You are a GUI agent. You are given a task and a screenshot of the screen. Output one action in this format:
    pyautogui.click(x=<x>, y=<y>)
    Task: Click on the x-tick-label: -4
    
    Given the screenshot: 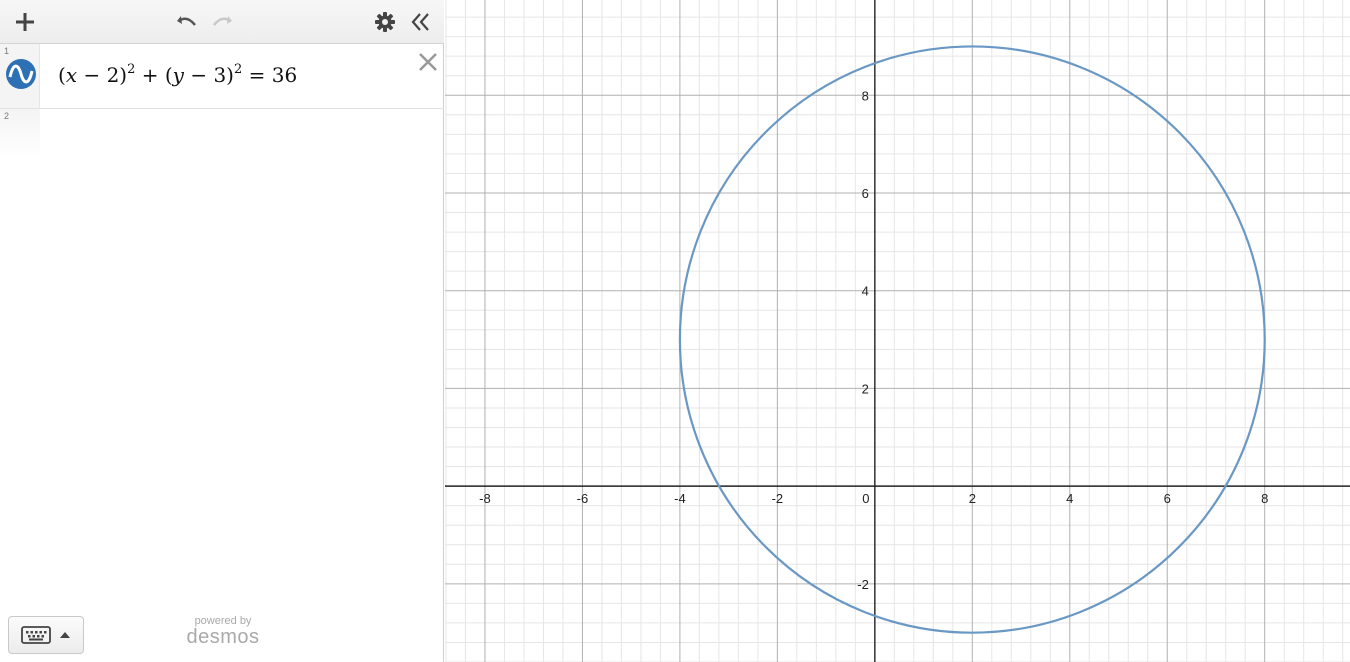 What is the action you would take?
    pyautogui.click(x=680, y=498)
    